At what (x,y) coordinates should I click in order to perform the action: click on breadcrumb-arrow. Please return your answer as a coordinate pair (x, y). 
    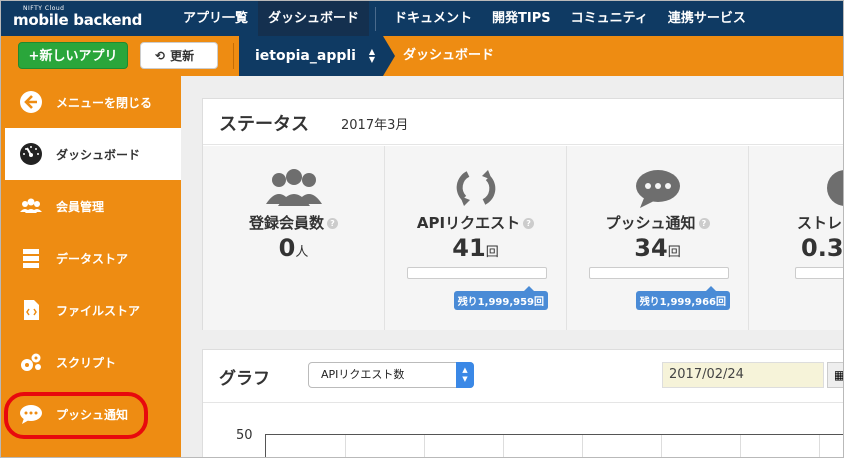
    Looking at the image, I should click on (389, 56).